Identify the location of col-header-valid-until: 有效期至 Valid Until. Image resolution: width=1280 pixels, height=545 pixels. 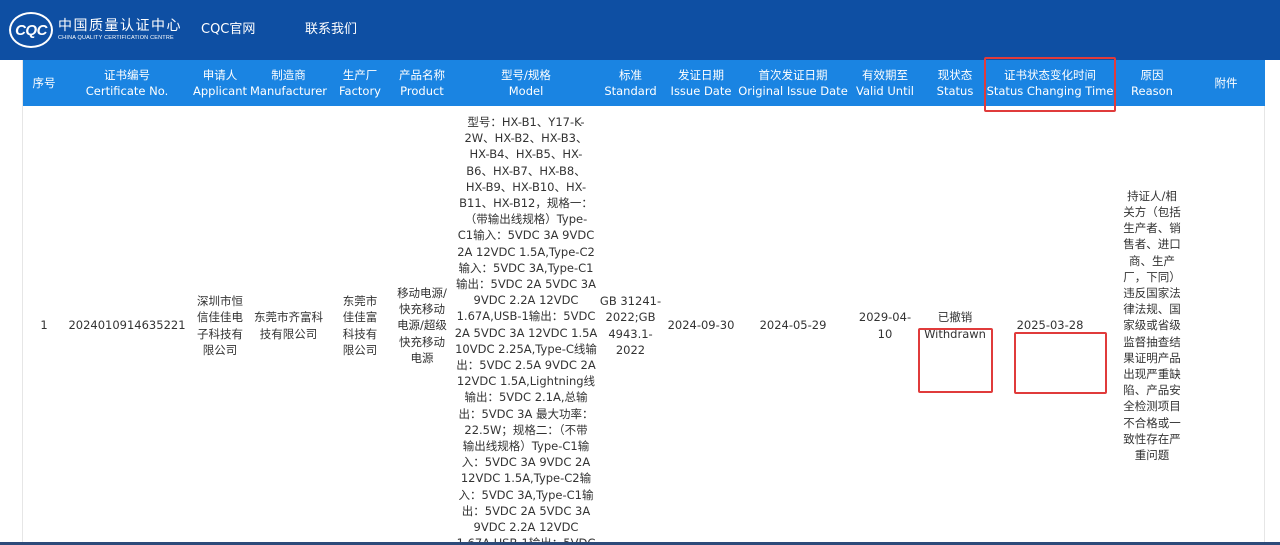
(885, 83).